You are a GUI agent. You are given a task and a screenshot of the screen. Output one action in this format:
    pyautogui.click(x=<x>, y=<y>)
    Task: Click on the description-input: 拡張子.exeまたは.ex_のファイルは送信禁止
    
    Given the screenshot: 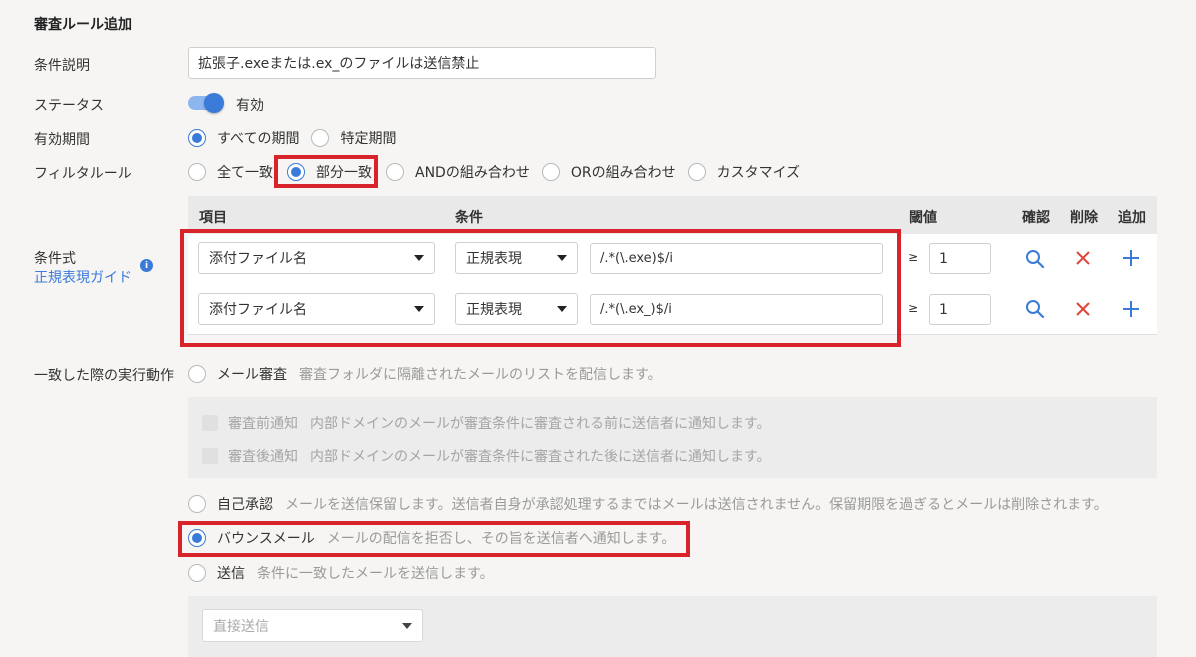 What is the action you would take?
    pyautogui.click(x=422, y=63)
    